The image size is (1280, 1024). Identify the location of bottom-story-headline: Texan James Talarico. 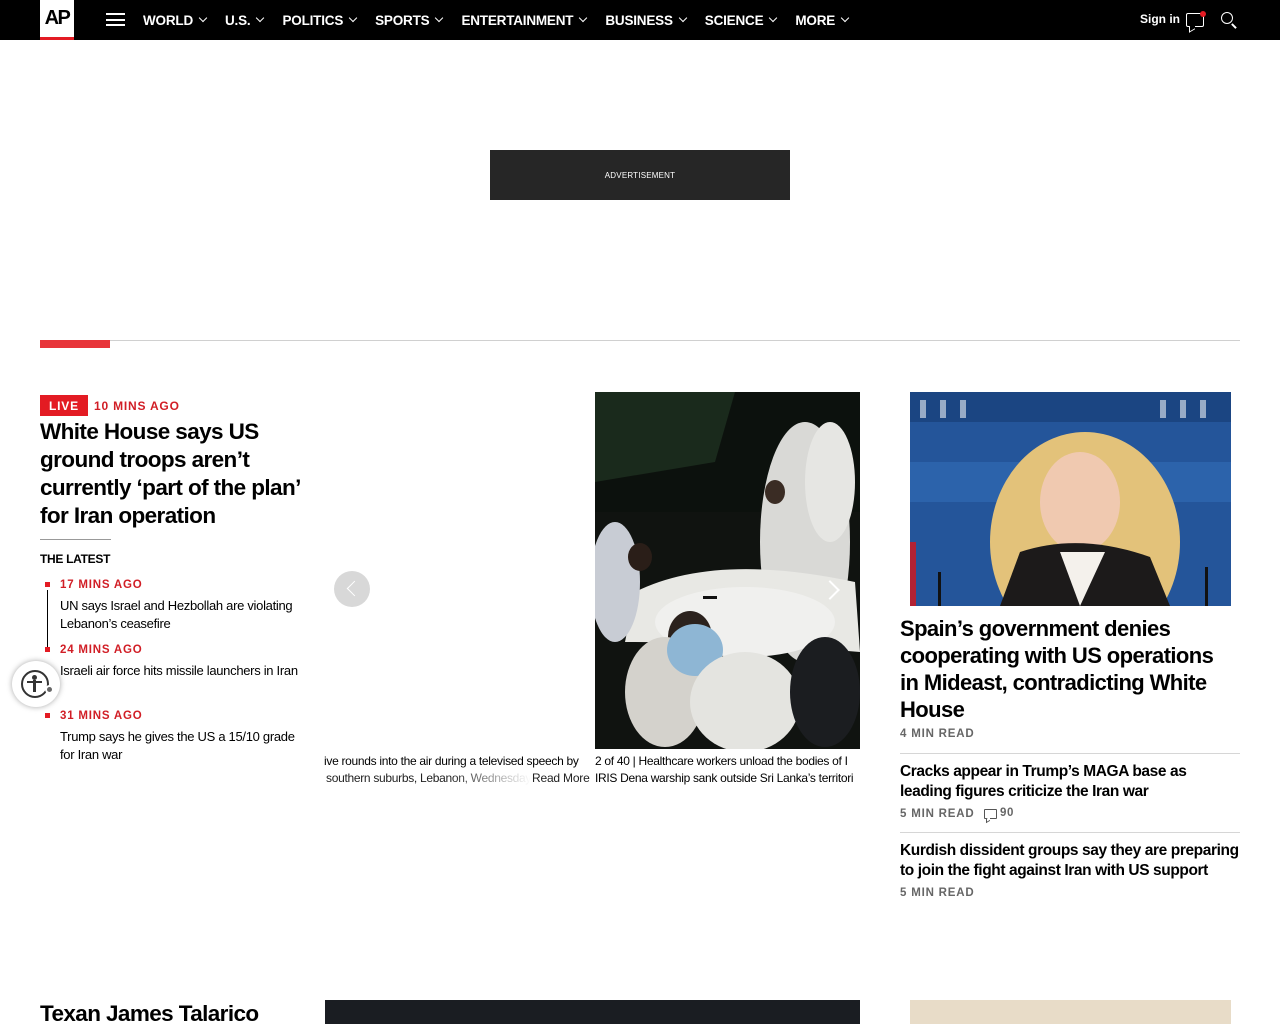
(149, 1012).